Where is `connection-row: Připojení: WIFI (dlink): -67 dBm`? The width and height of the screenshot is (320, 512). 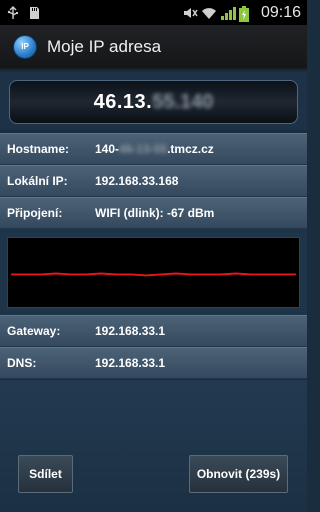 connection-row: Připojení: WIFI (dlink): -67 dBm is located at coordinates (153, 213).